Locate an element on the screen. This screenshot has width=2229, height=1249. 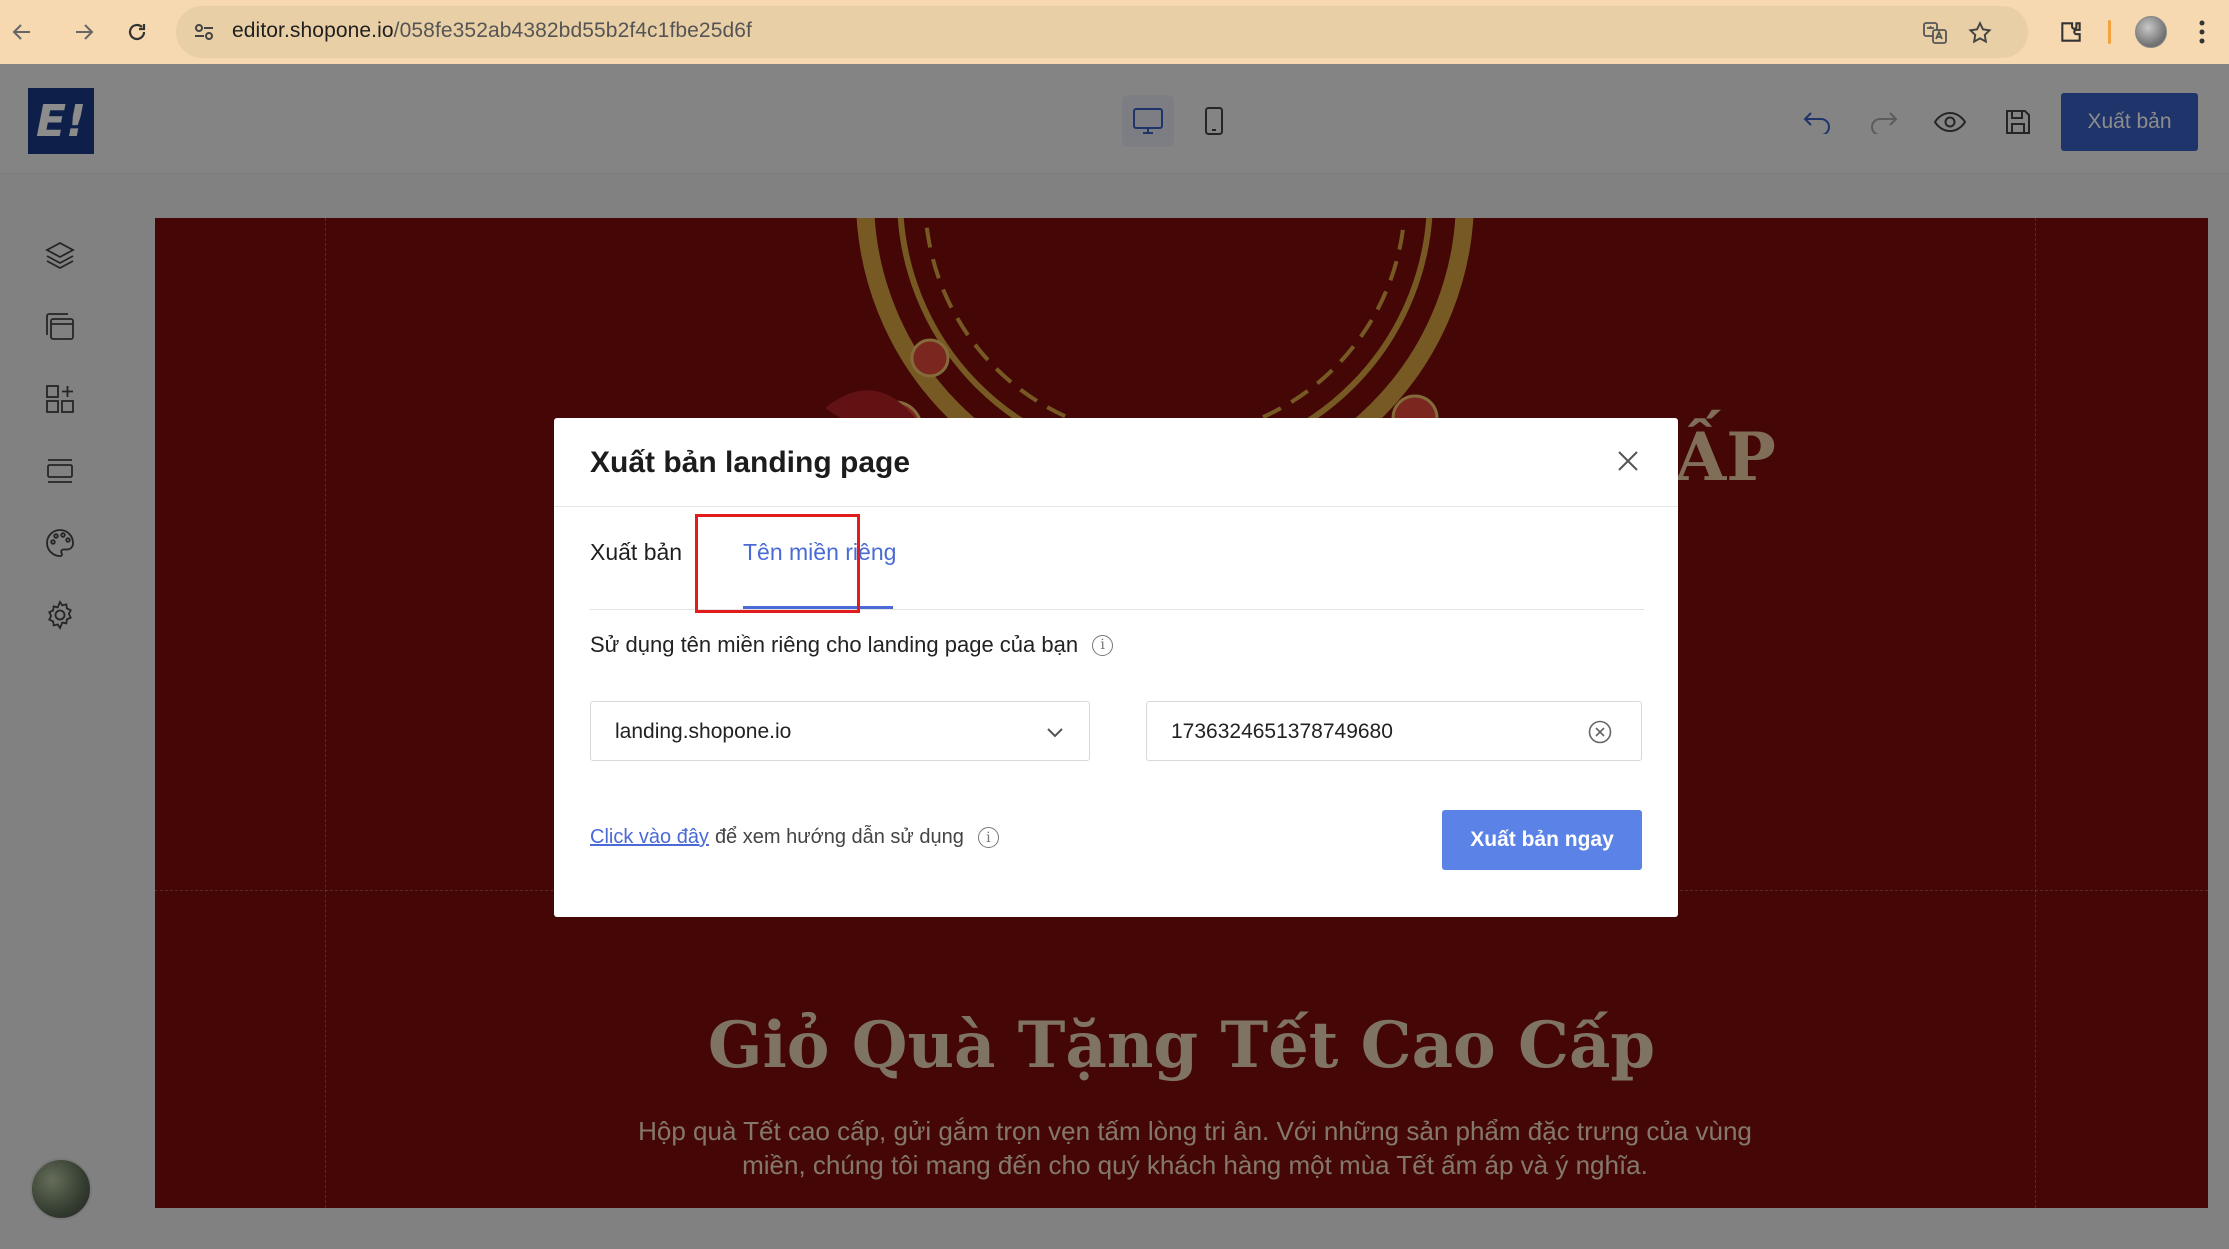
back-button is located at coordinates (22, 32).